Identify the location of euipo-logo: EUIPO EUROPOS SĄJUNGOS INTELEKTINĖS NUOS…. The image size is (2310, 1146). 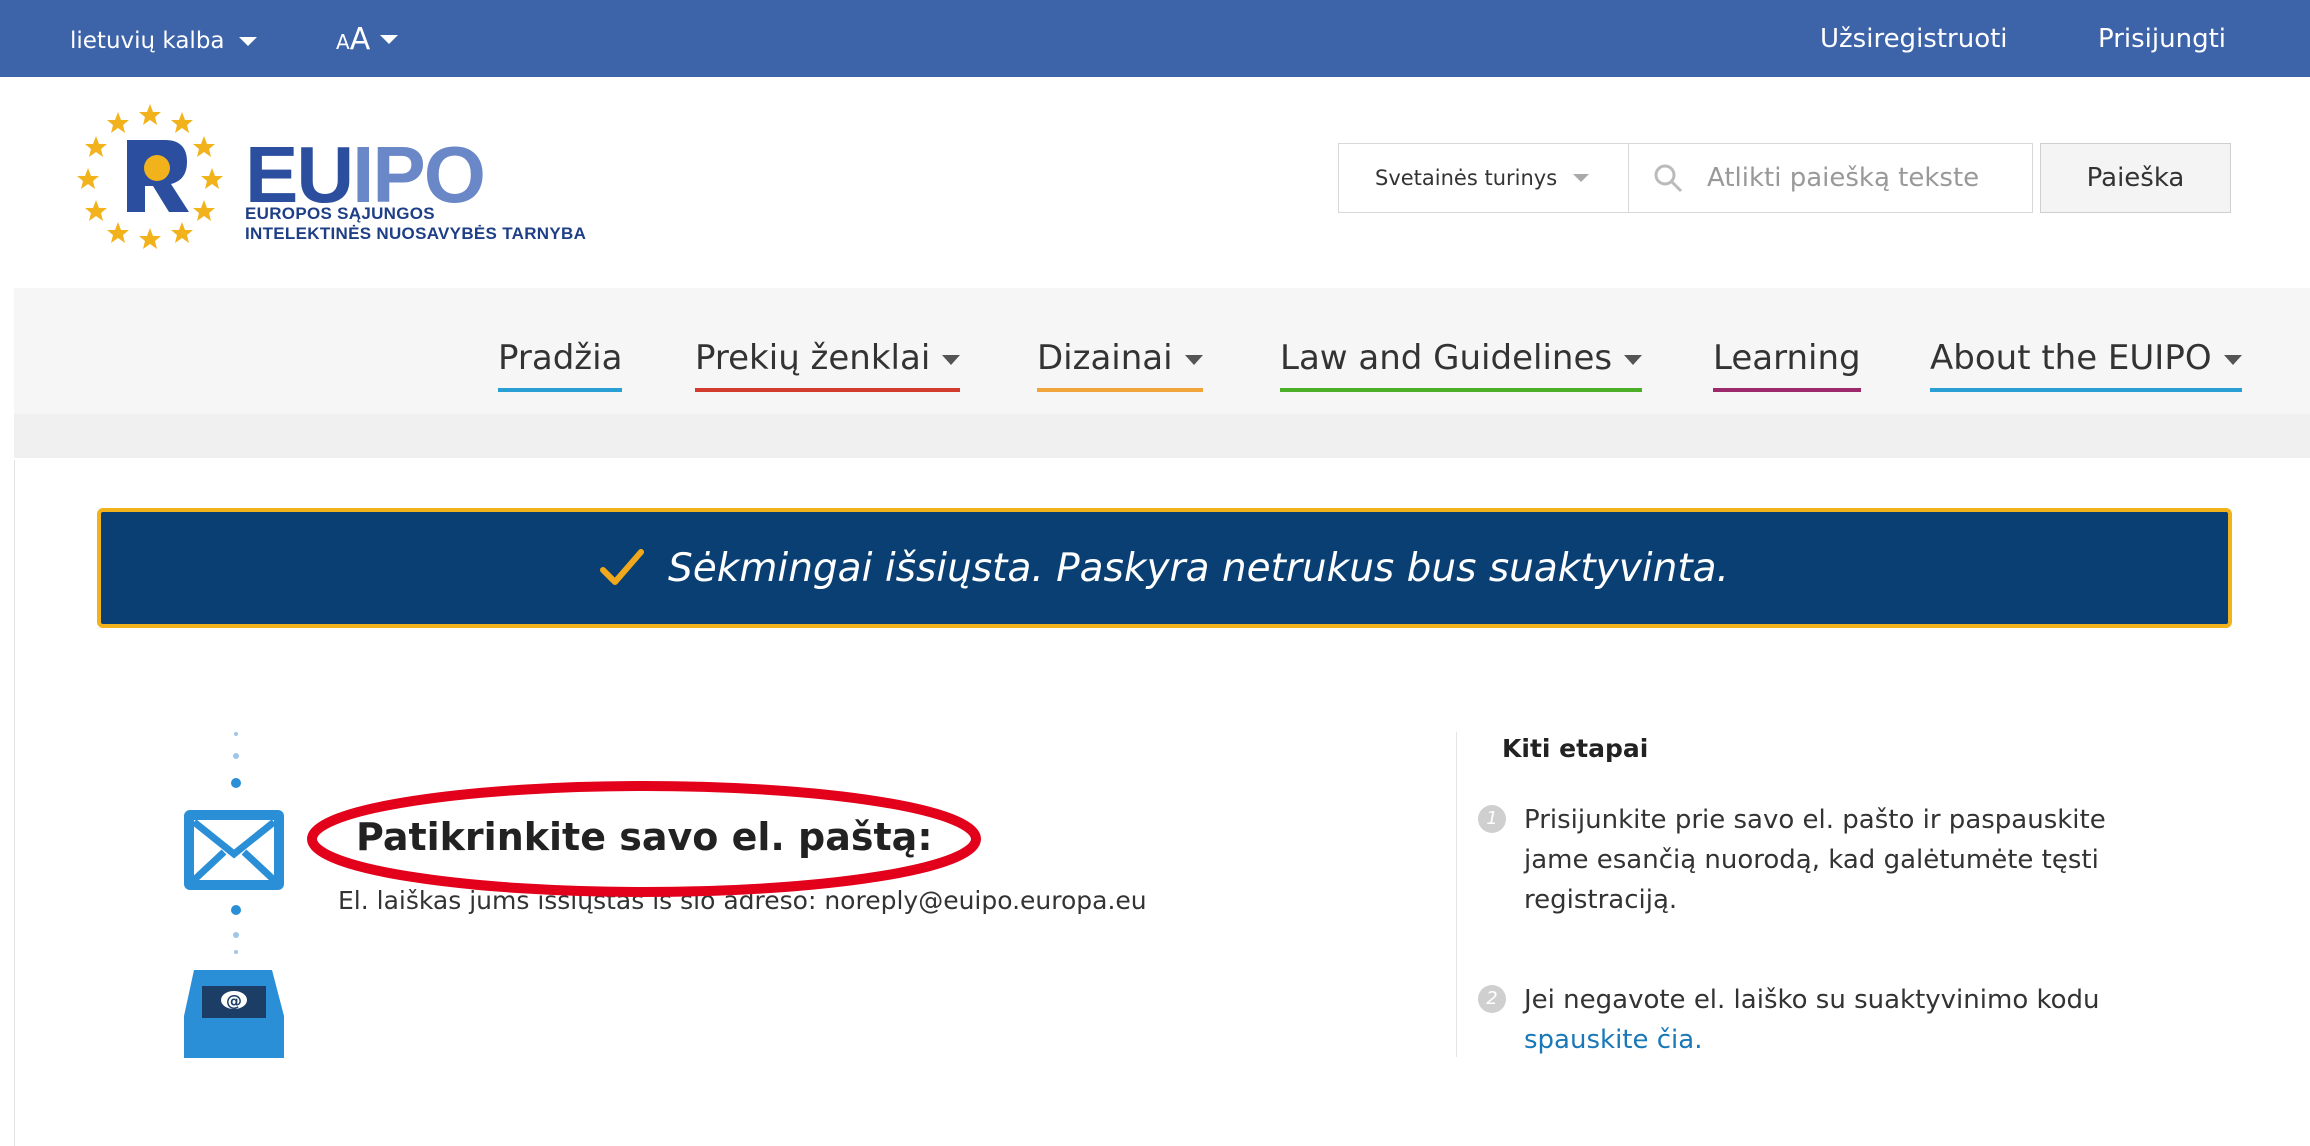
(375, 185).